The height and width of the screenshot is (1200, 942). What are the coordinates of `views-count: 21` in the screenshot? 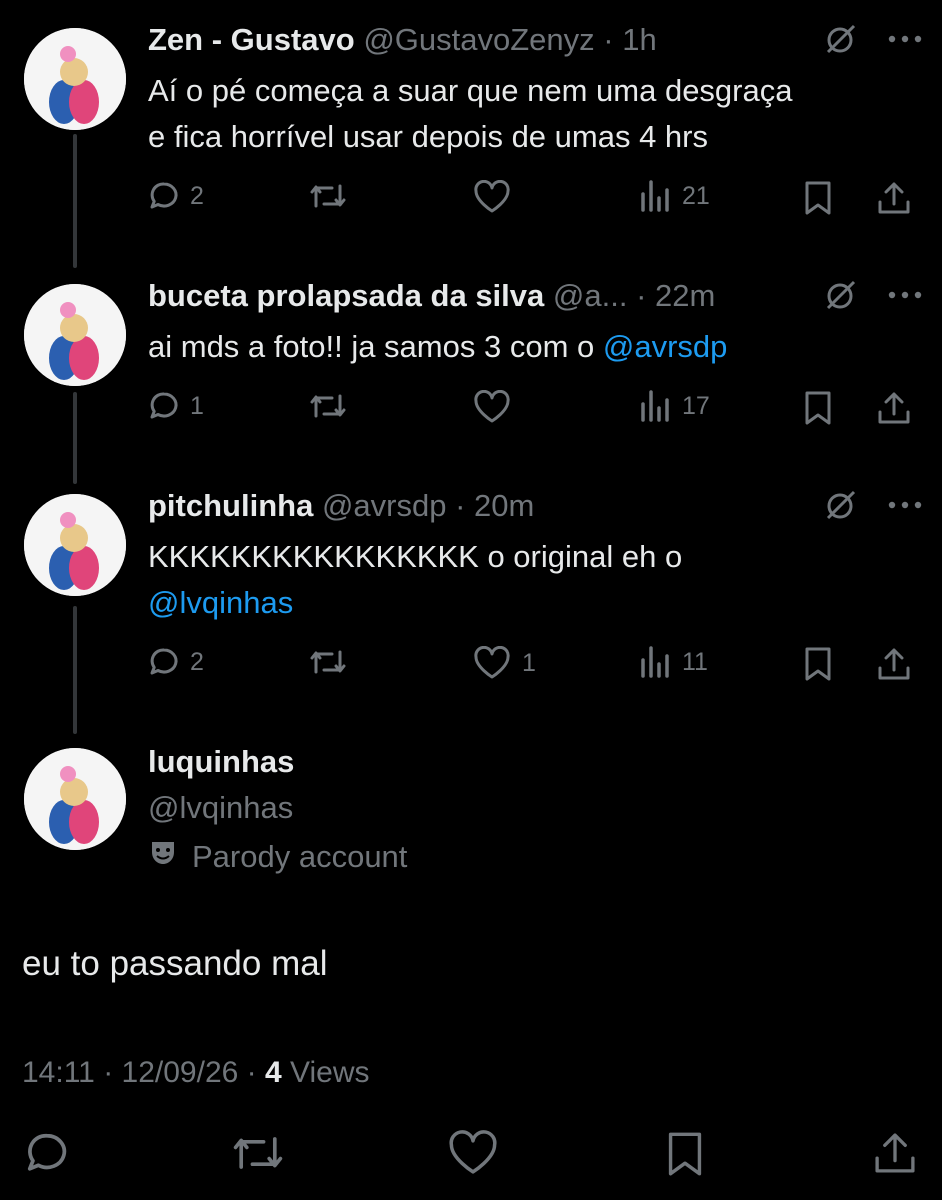 It's located at (696, 195).